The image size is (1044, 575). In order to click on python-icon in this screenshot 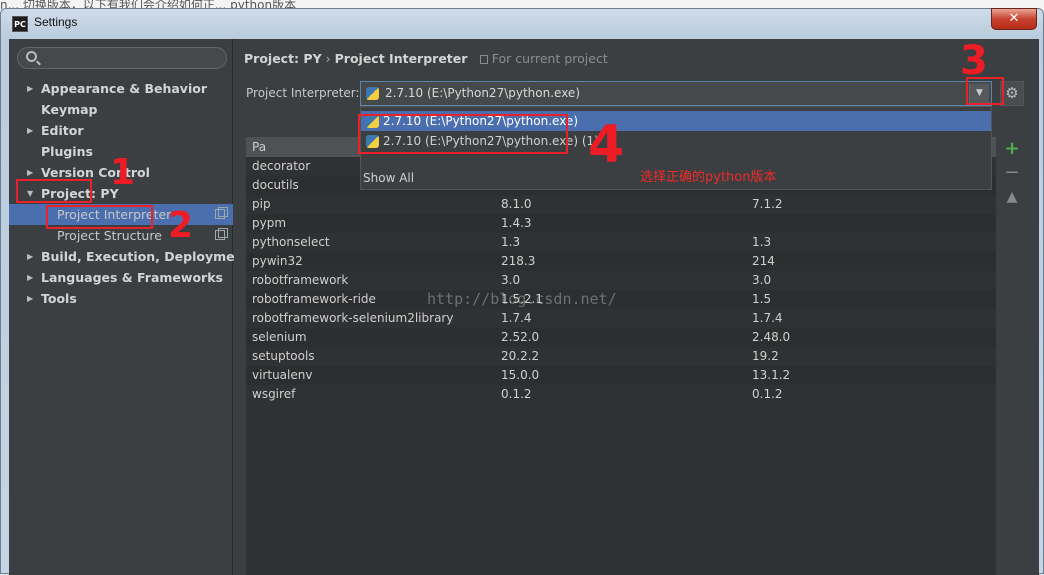, I will do `click(372, 93)`.